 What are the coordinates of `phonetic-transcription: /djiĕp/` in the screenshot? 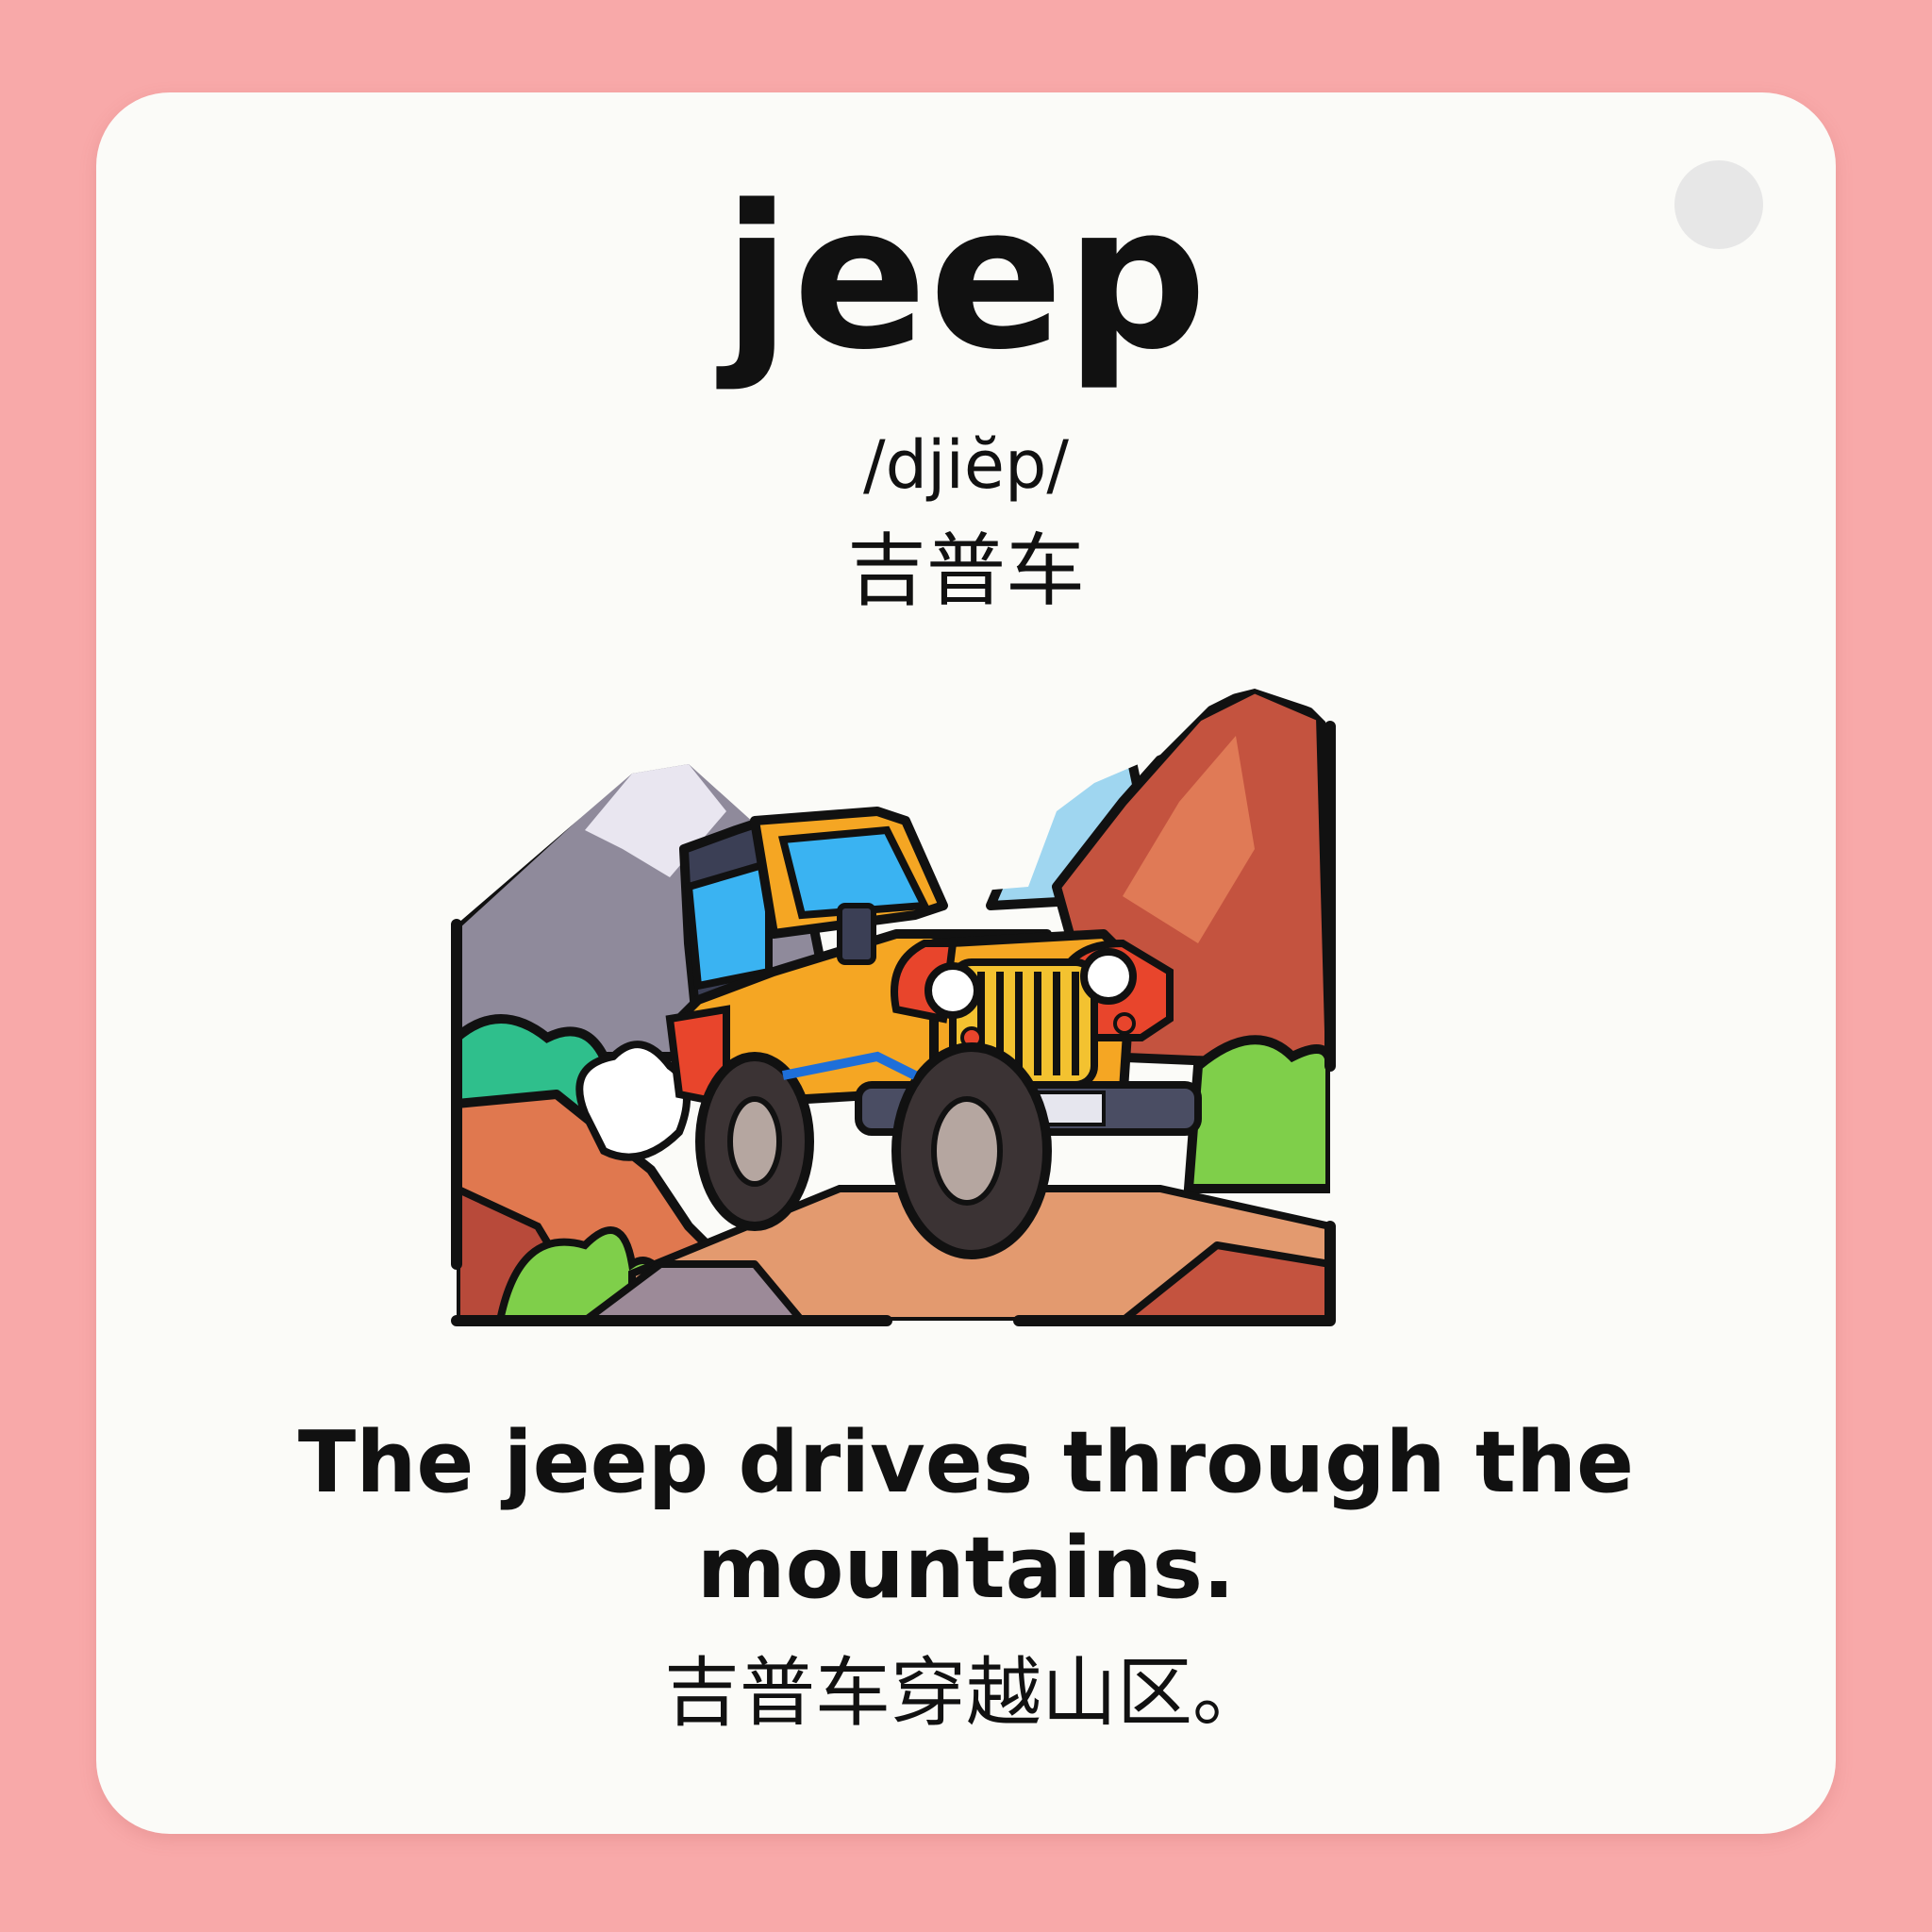 It's located at (966, 465).